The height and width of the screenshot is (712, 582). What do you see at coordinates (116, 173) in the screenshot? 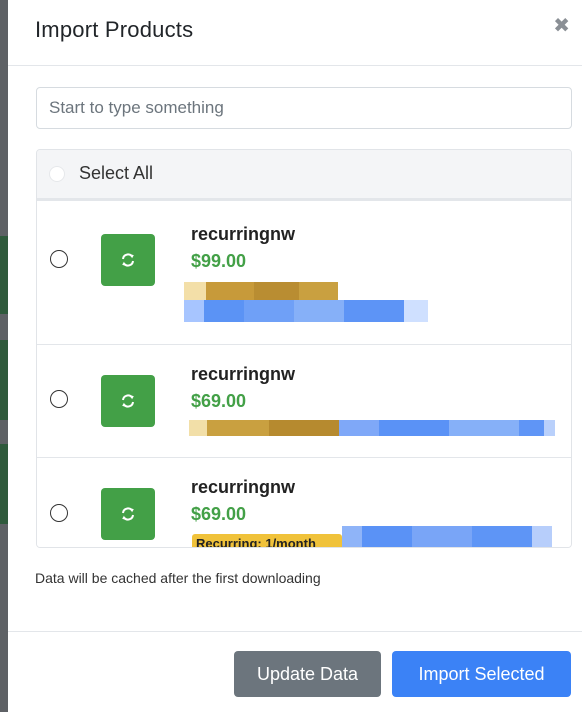
I see `select-all-label: Select All` at bounding box center [116, 173].